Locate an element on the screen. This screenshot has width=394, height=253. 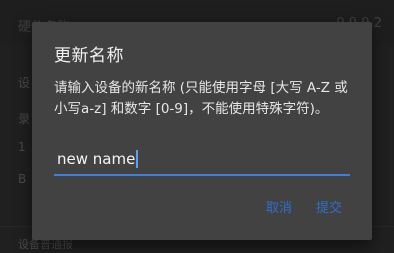
device-name-input-value-wrap: new name is located at coordinates (98, 159).